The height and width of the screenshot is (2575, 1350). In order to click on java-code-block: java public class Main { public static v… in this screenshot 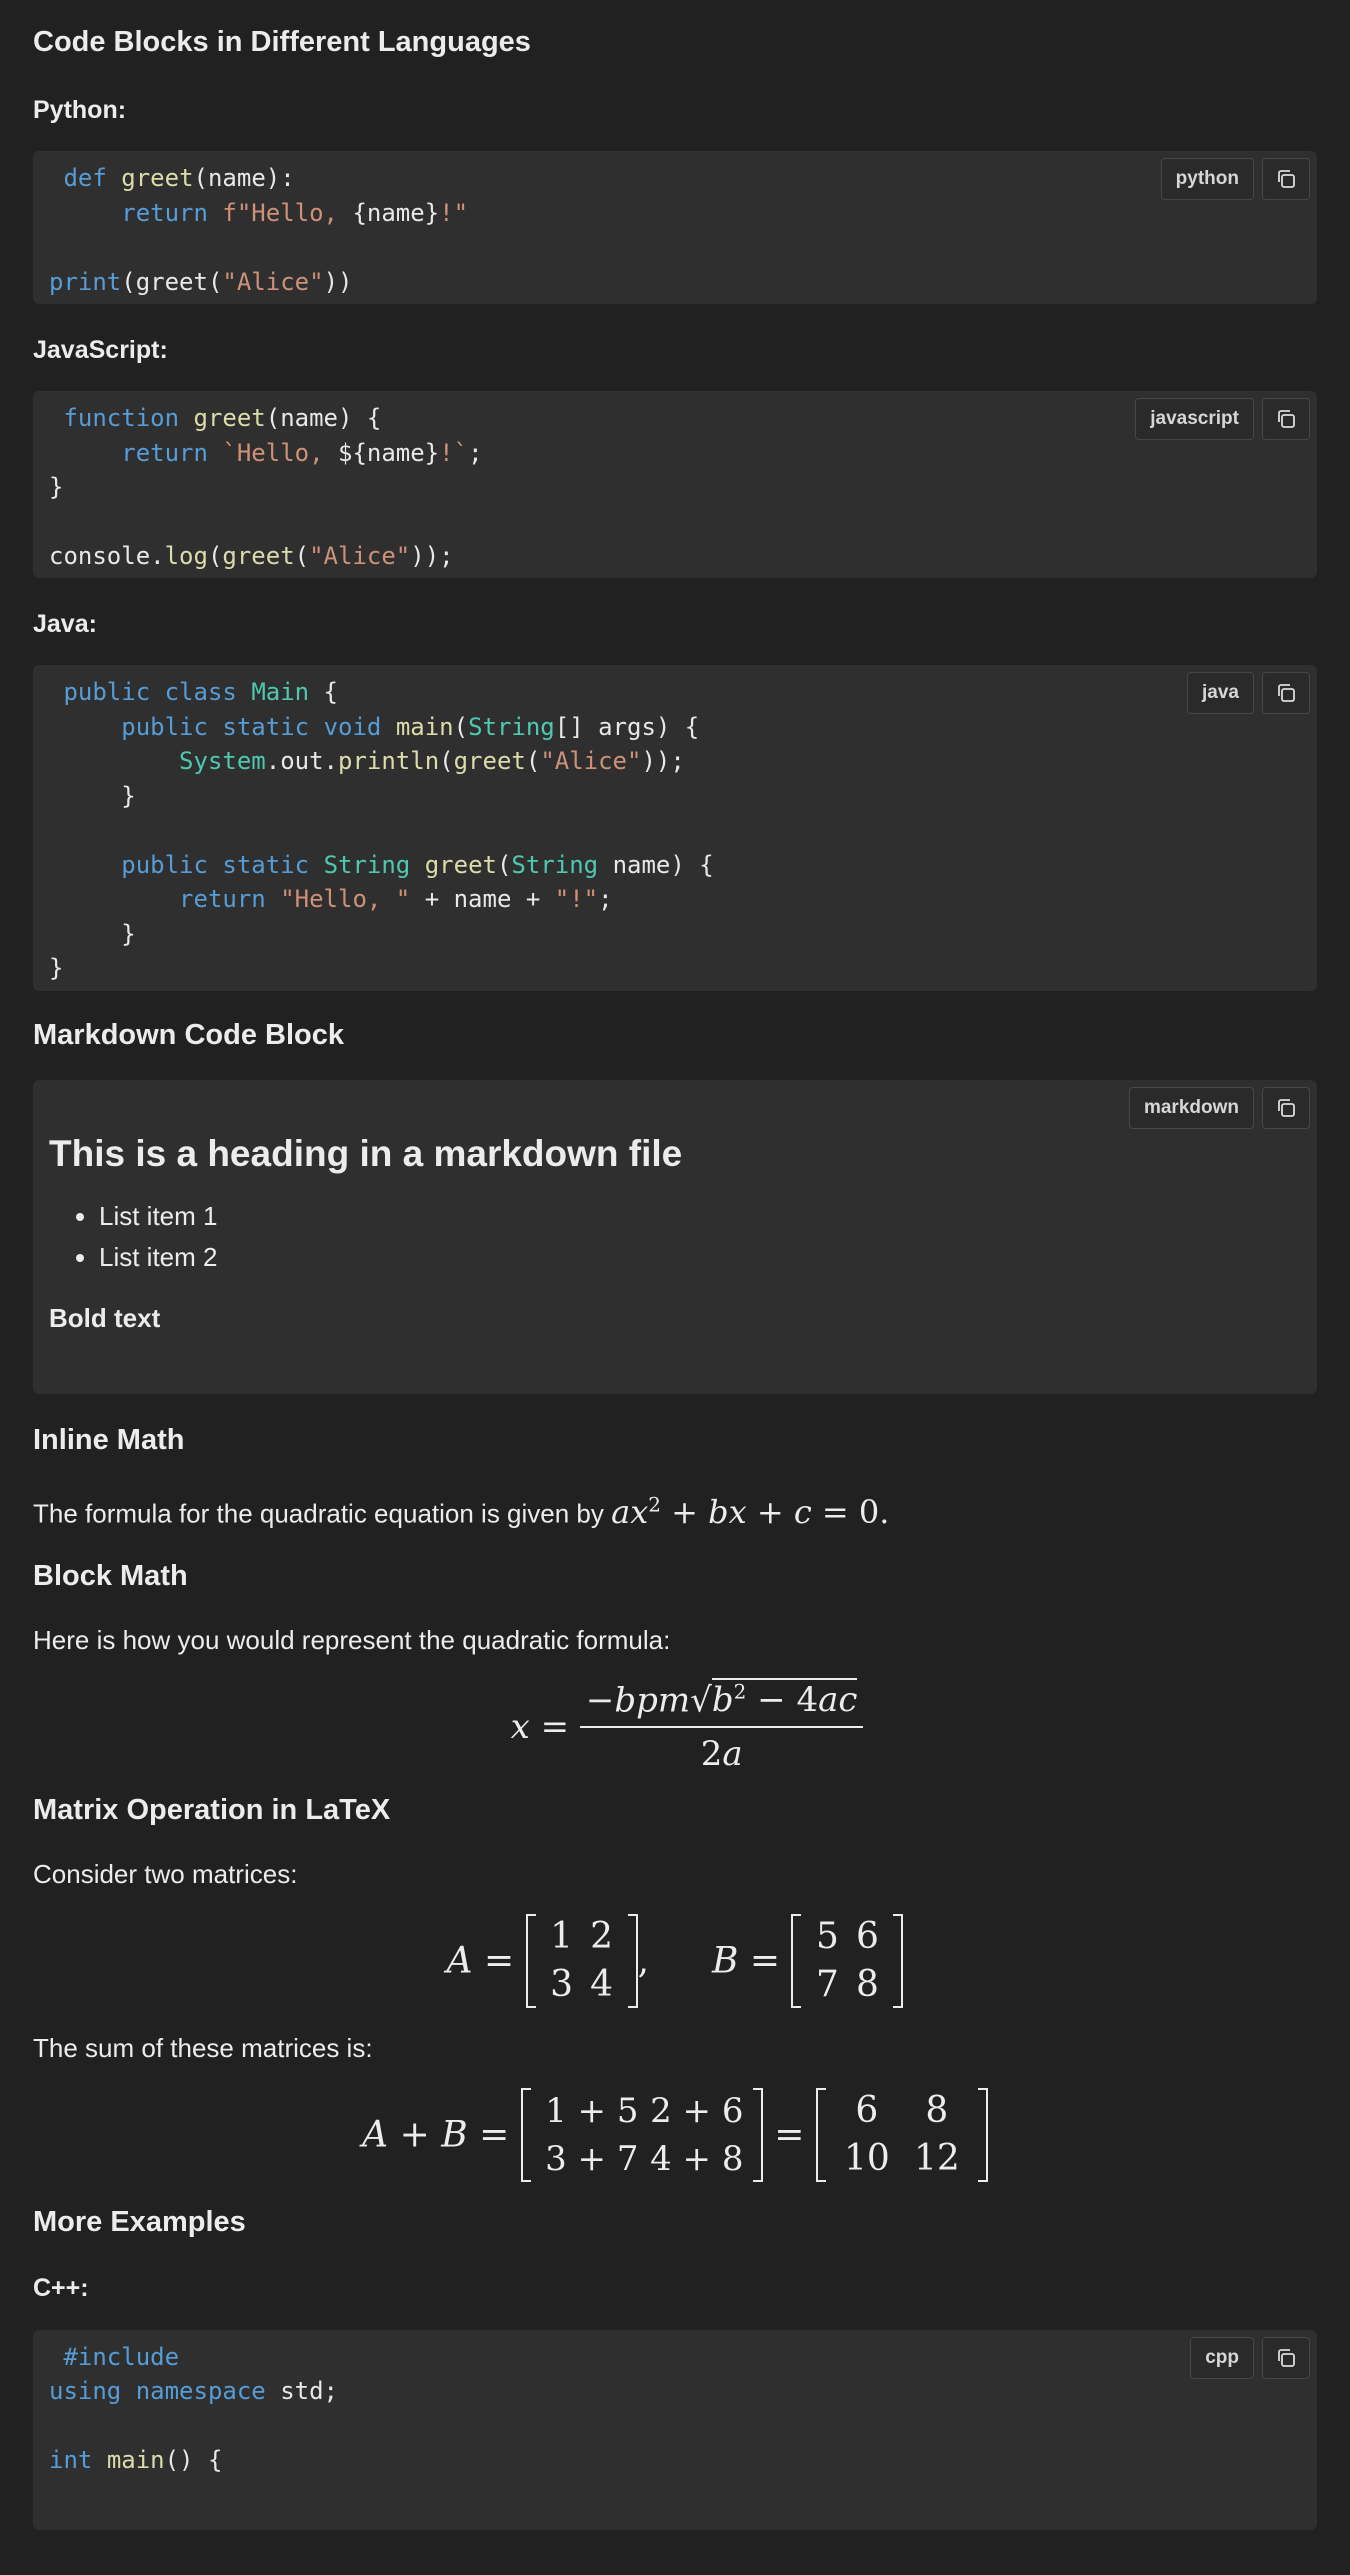, I will do `click(675, 828)`.